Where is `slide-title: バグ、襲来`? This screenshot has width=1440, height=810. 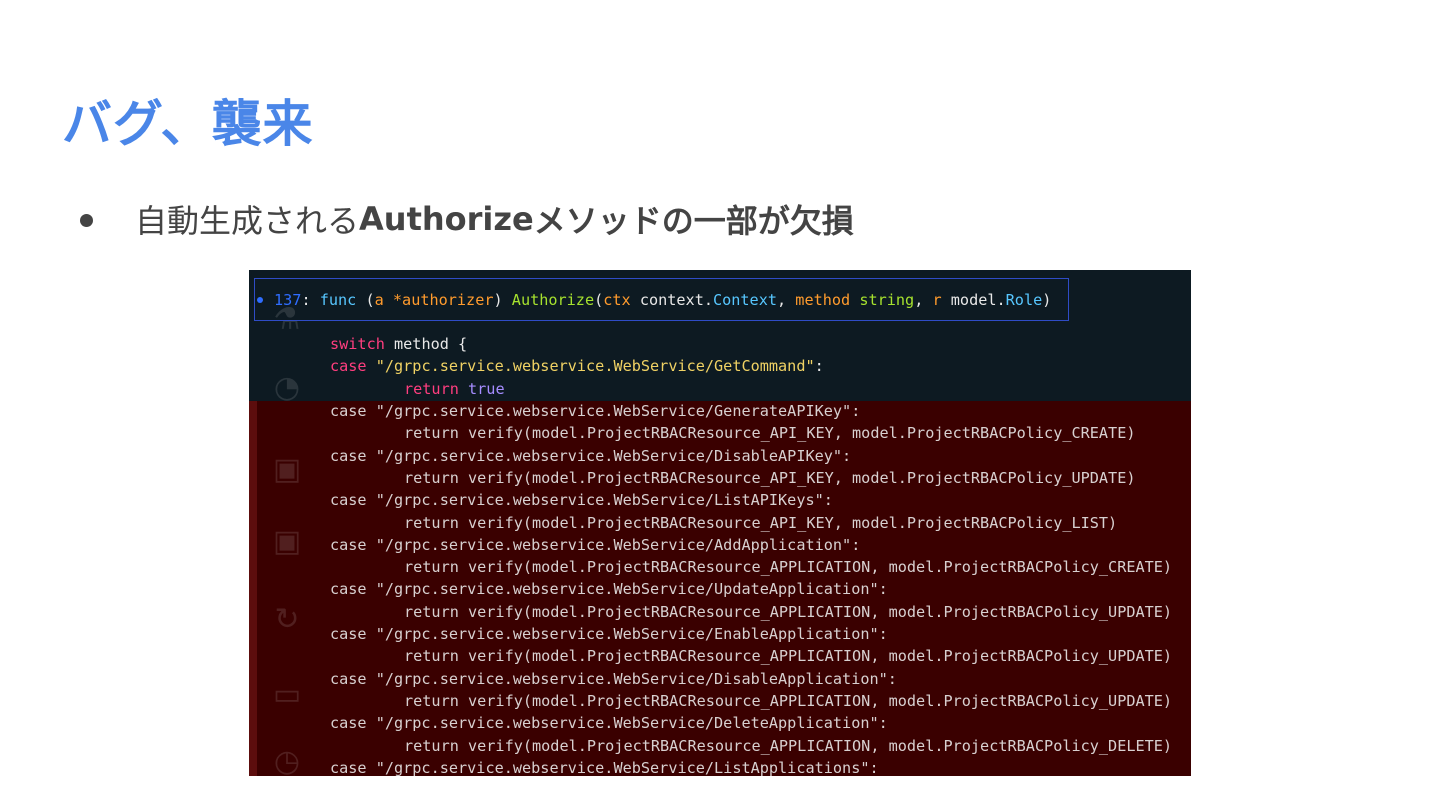 slide-title: バグ、襲来 is located at coordinates (188, 124).